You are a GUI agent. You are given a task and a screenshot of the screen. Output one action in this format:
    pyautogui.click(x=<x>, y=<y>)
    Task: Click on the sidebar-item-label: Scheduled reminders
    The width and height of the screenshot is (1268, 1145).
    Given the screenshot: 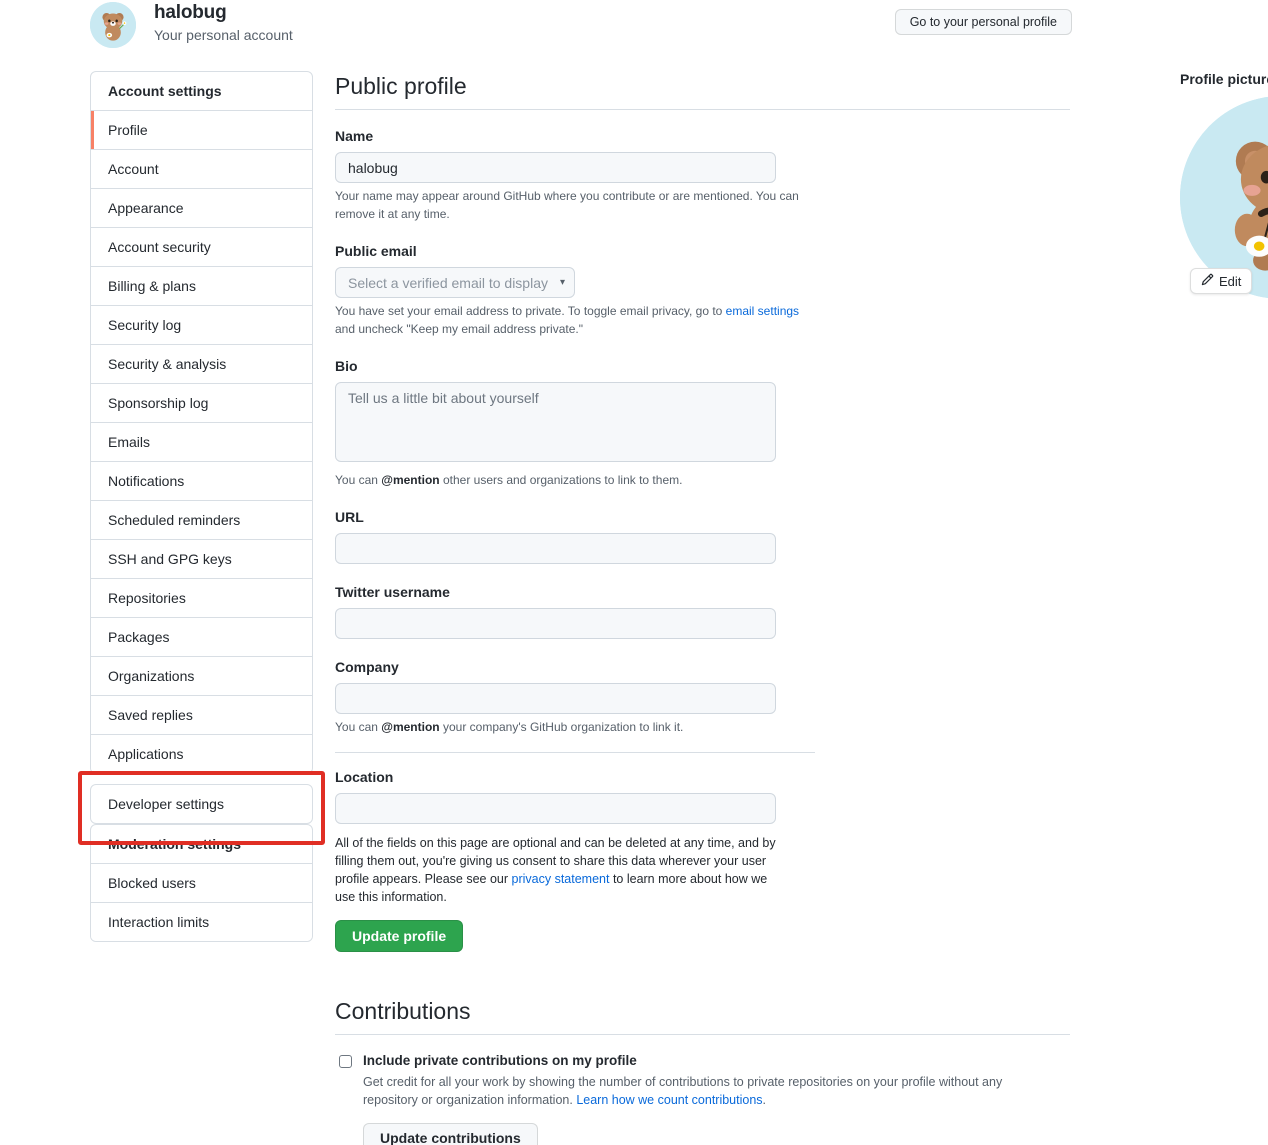 What is the action you would take?
    pyautogui.click(x=174, y=520)
    